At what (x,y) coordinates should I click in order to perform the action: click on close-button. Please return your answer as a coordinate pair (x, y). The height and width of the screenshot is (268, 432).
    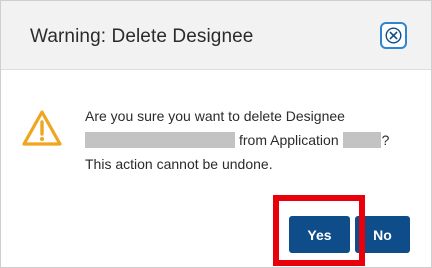
    Looking at the image, I should click on (393, 35).